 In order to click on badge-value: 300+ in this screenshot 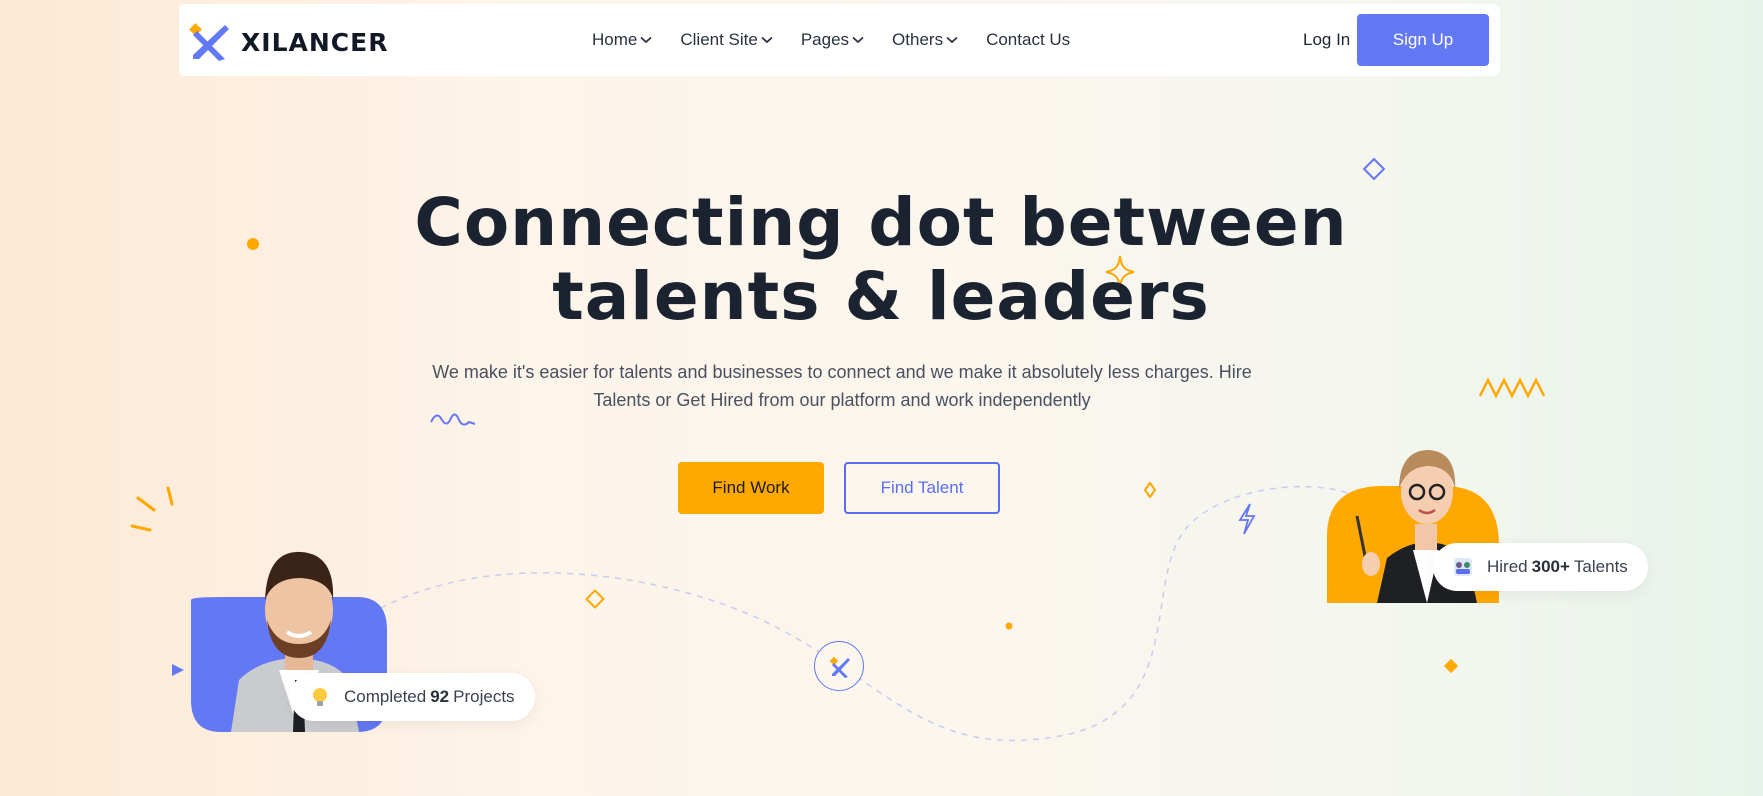, I will do `click(1550, 566)`.